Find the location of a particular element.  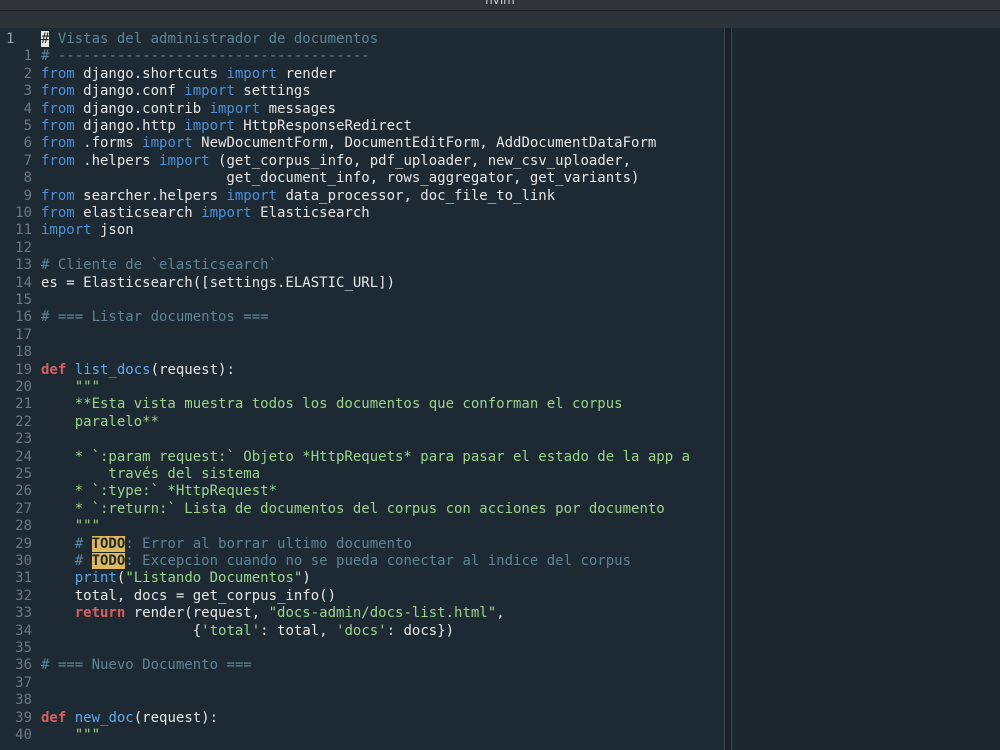

code-line: 12 is located at coordinates (20, 248).